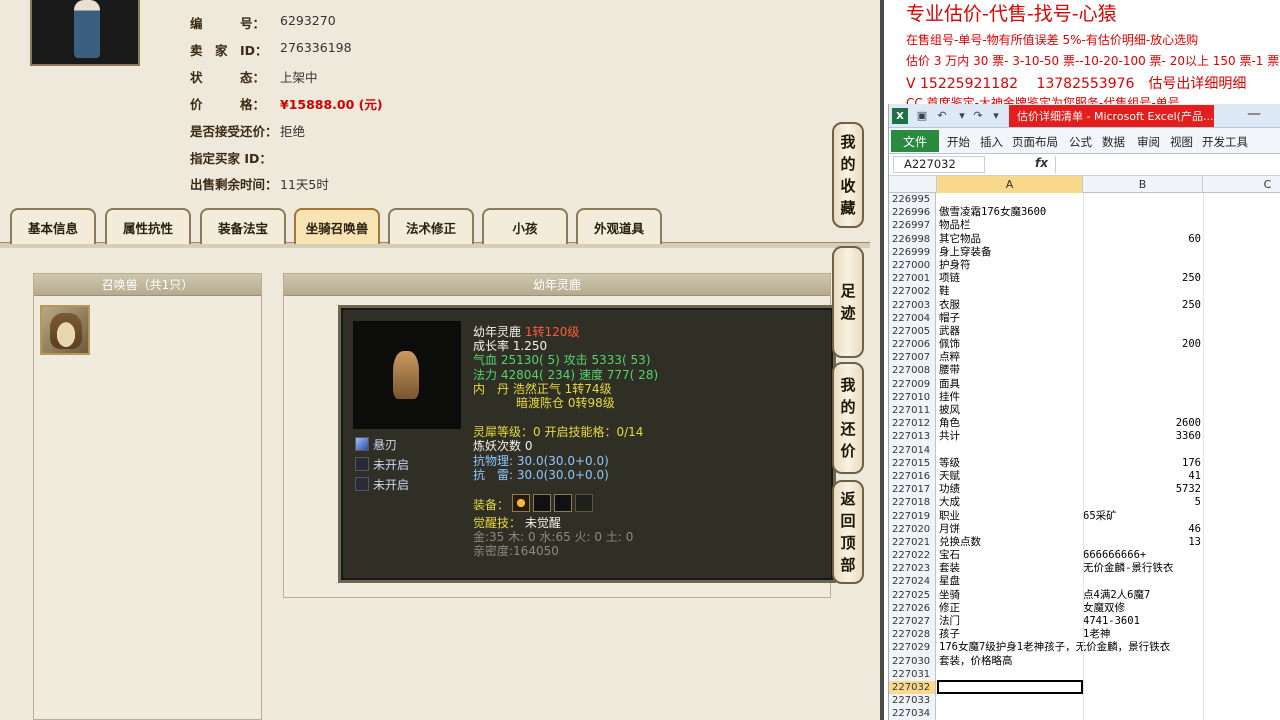 The image size is (1280, 720). Describe the element at coordinates (1142, 436) in the screenshot. I see `cell-b: 3360` at that location.